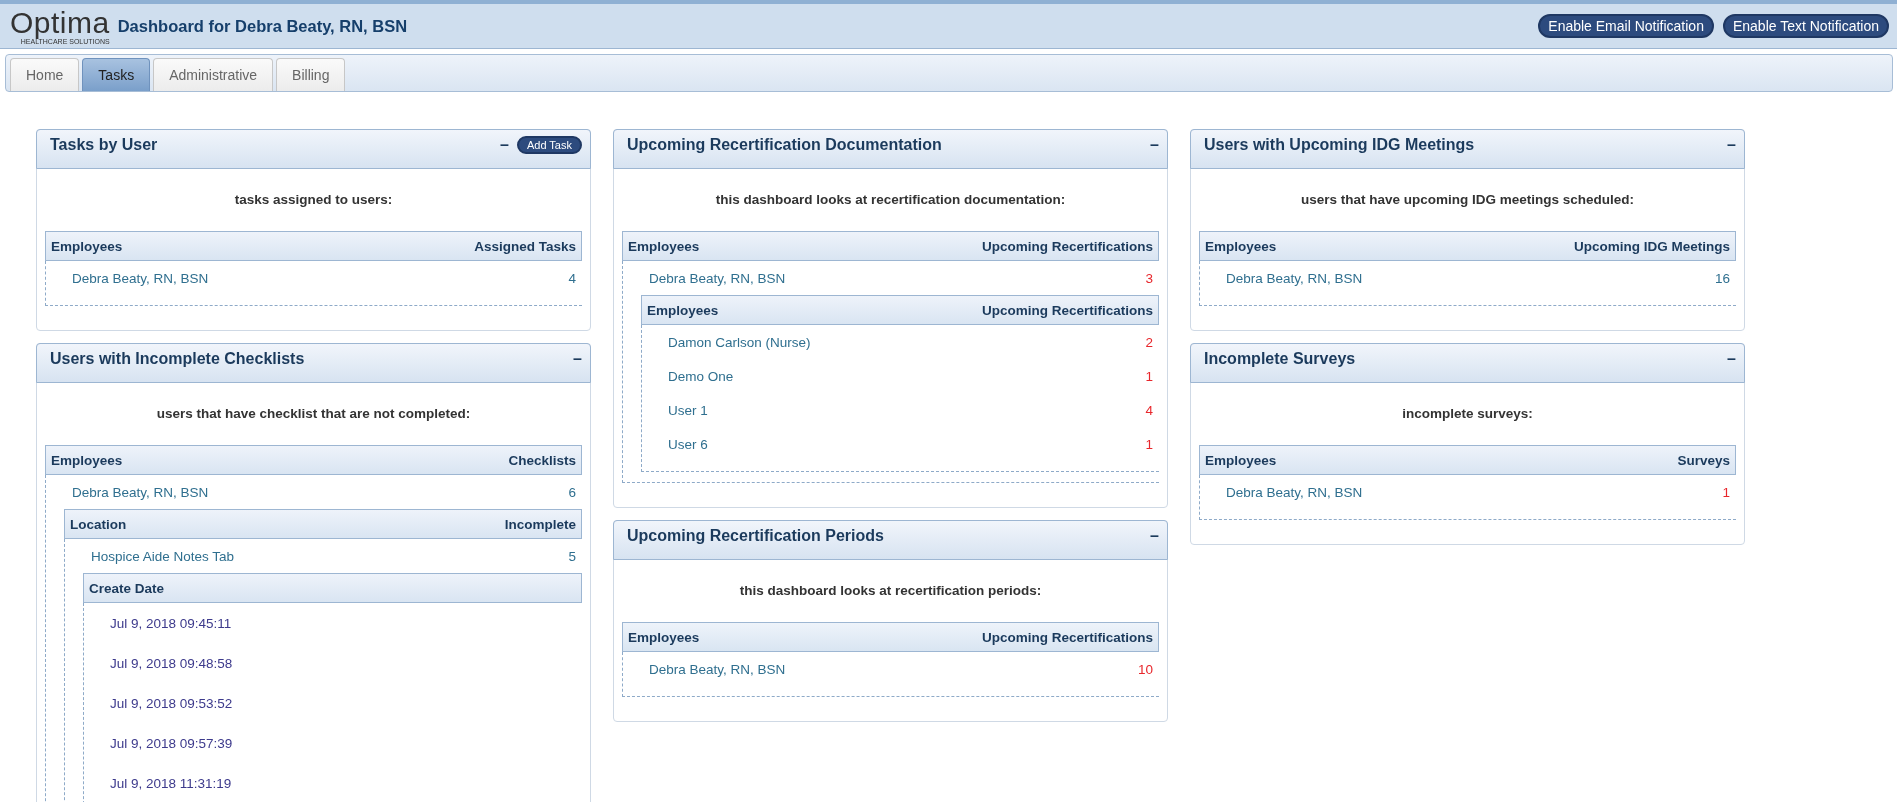 This screenshot has width=1897, height=802. I want to click on panel-description: this dashboard looks at recertification documentation:, so click(890, 199).